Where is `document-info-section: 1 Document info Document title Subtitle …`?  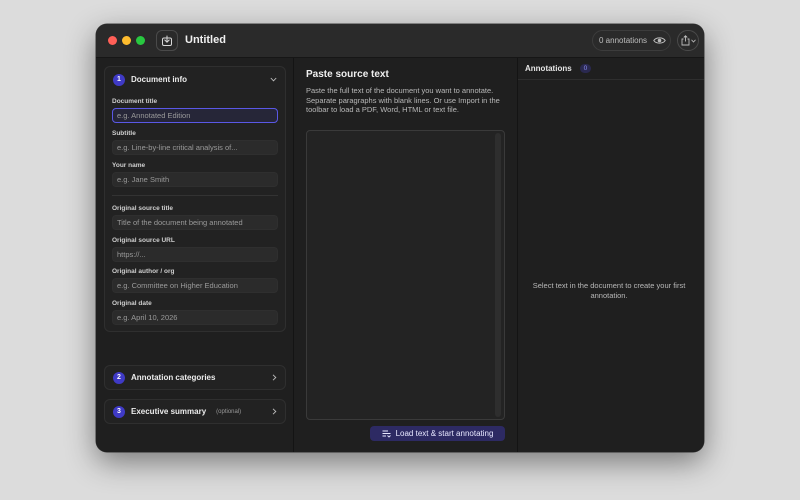
document-info-section: 1 Document info Document title Subtitle … is located at coordinates (195, 199).